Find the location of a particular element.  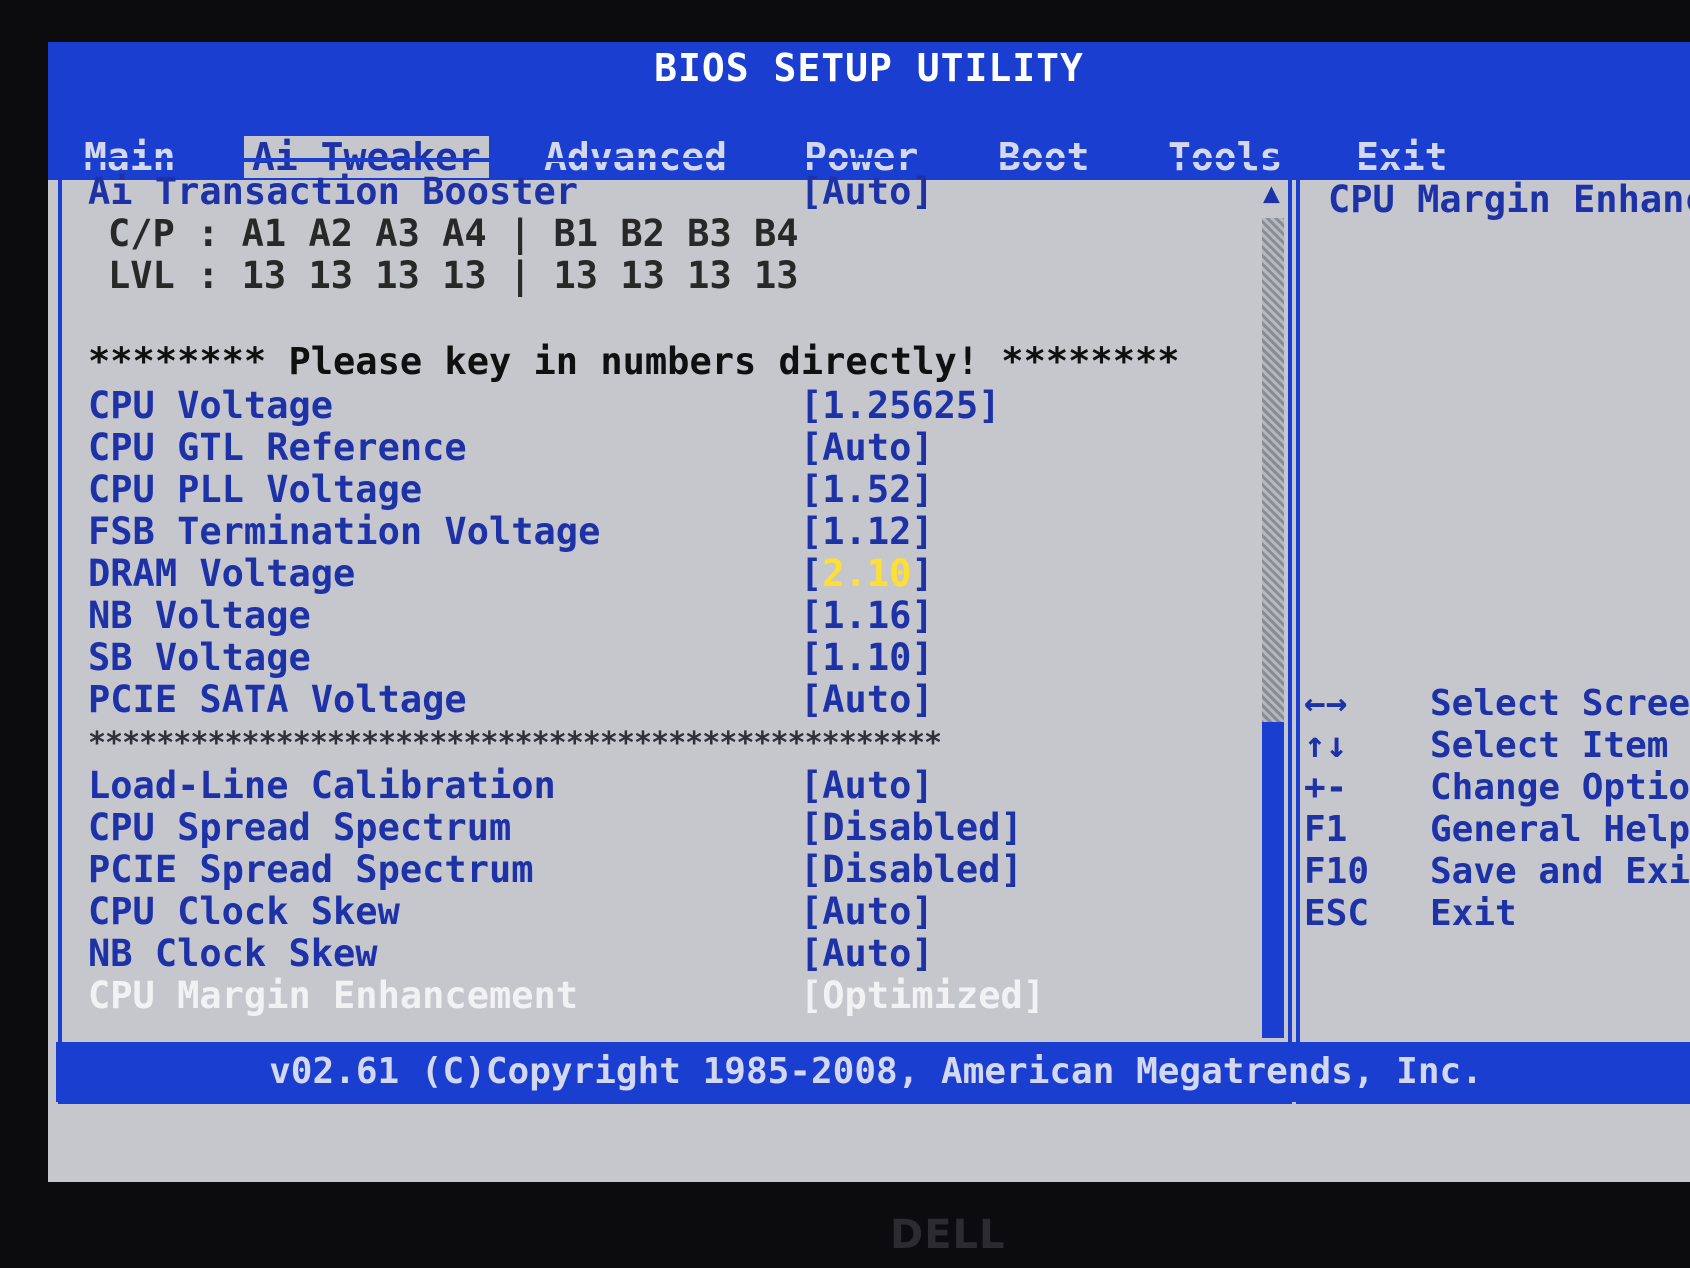

setting-label: PCIE SATA Voltage is located at coordinates (277, 699).